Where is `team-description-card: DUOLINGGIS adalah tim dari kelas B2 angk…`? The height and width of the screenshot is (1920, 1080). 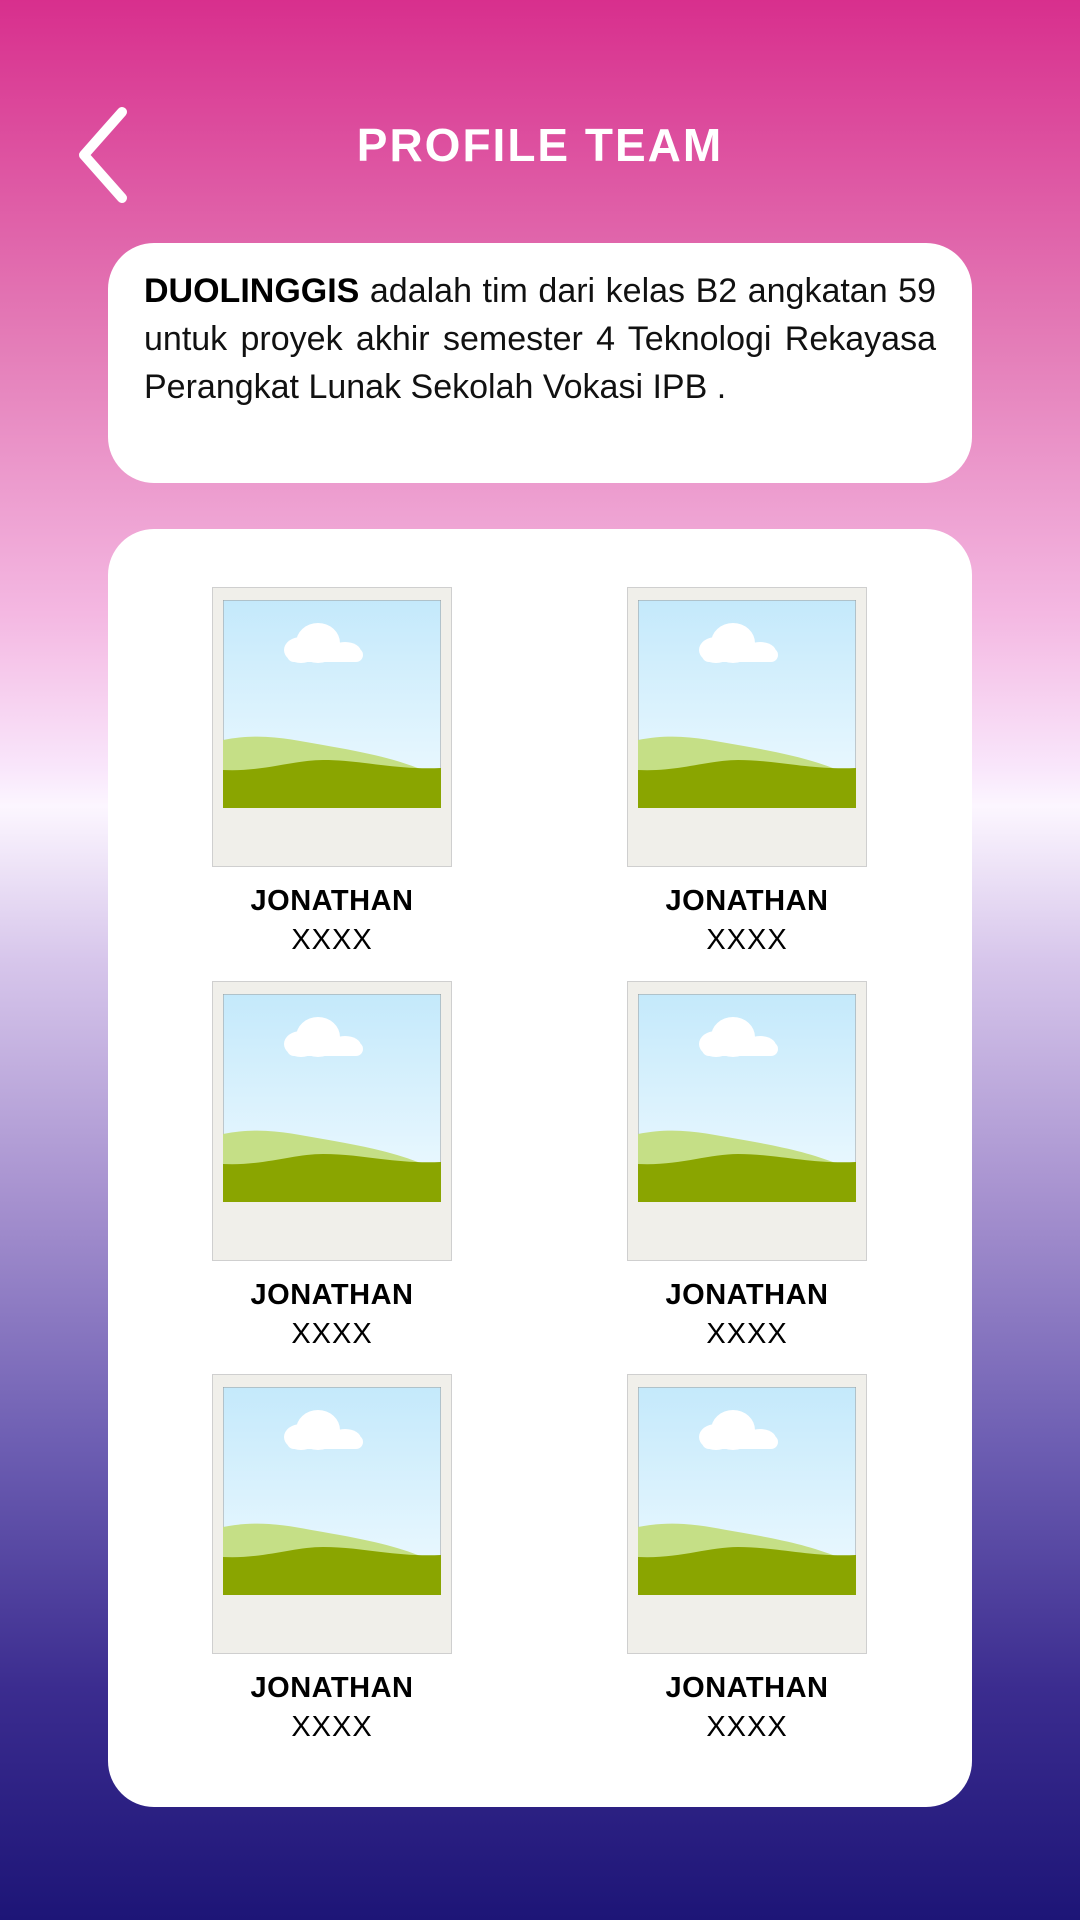
team-description-card: DUOLINGGIS adalah tim dari kelas B2 angk… is located at coordinates (540, 363).